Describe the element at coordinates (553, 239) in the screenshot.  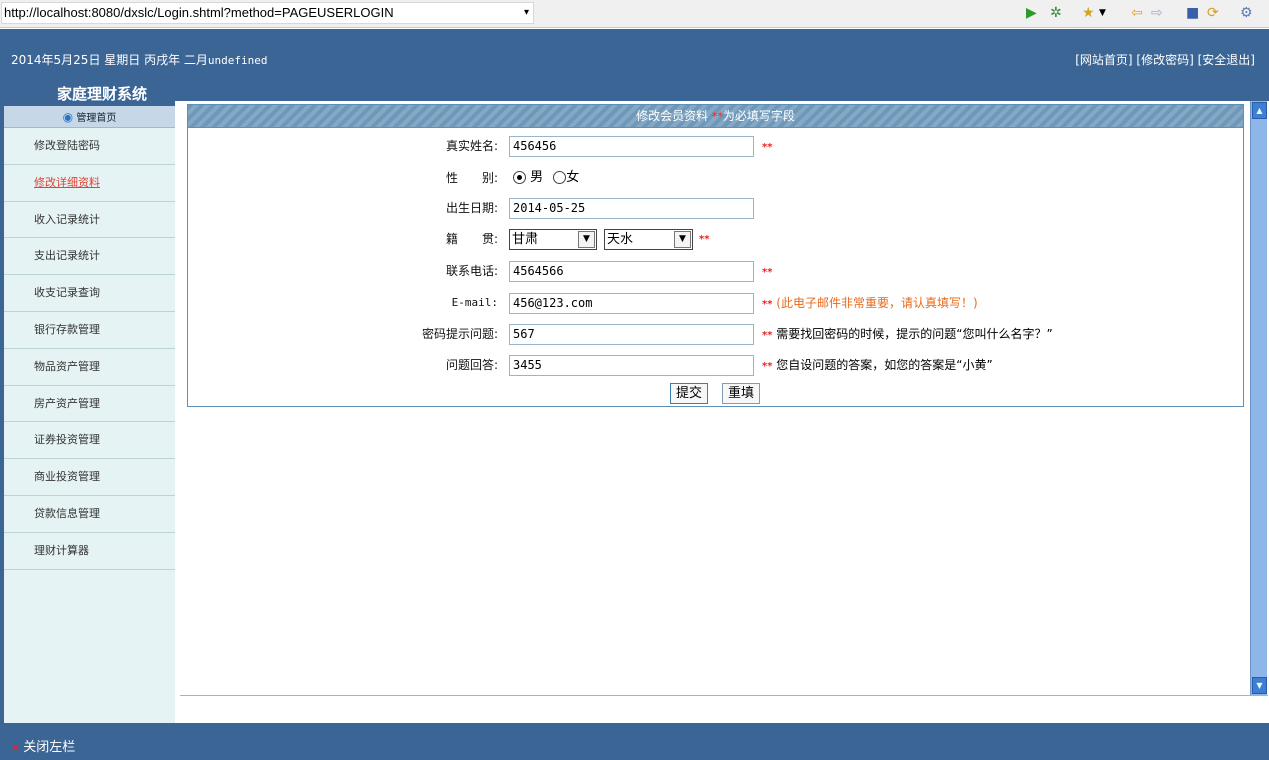
I see `province-select: 甘肃 ▼` at that location.